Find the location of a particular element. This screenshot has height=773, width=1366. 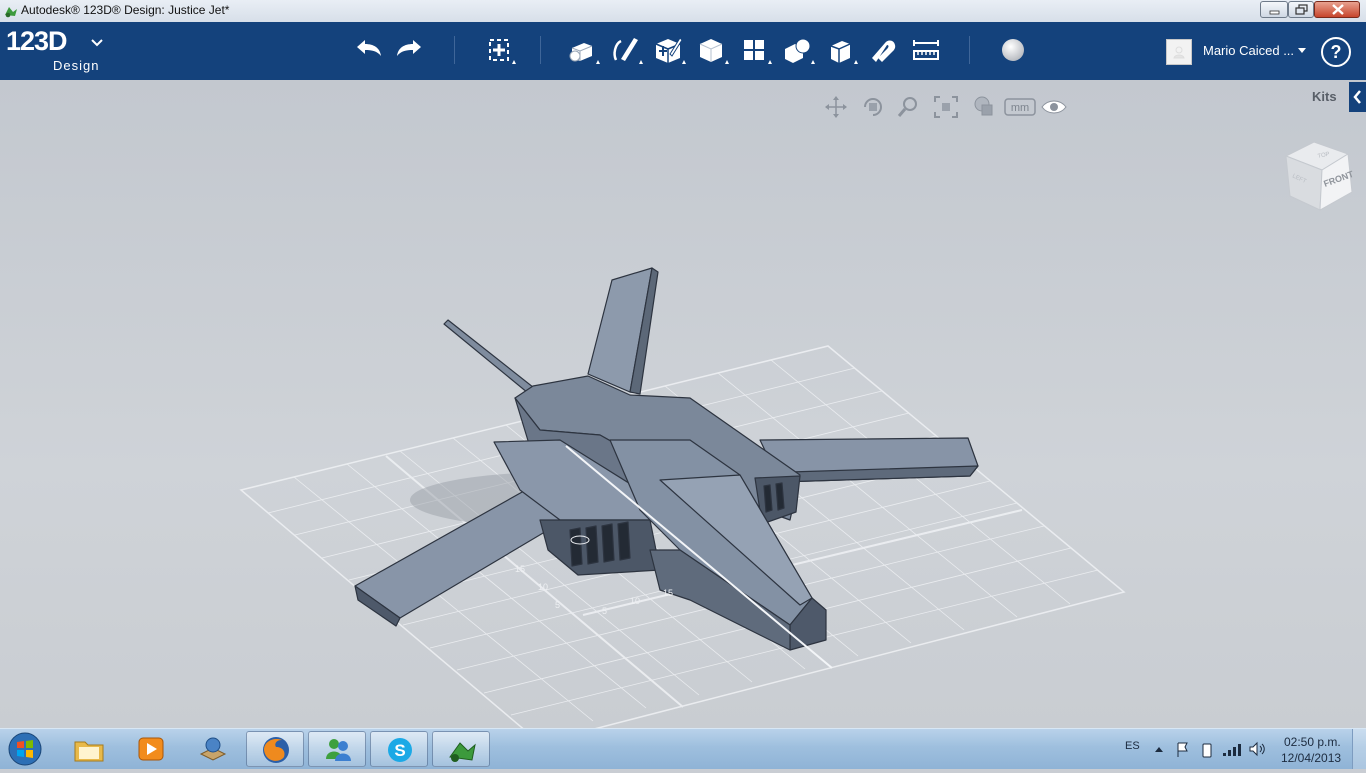

sketch-button is located at coordinates (625, 50).